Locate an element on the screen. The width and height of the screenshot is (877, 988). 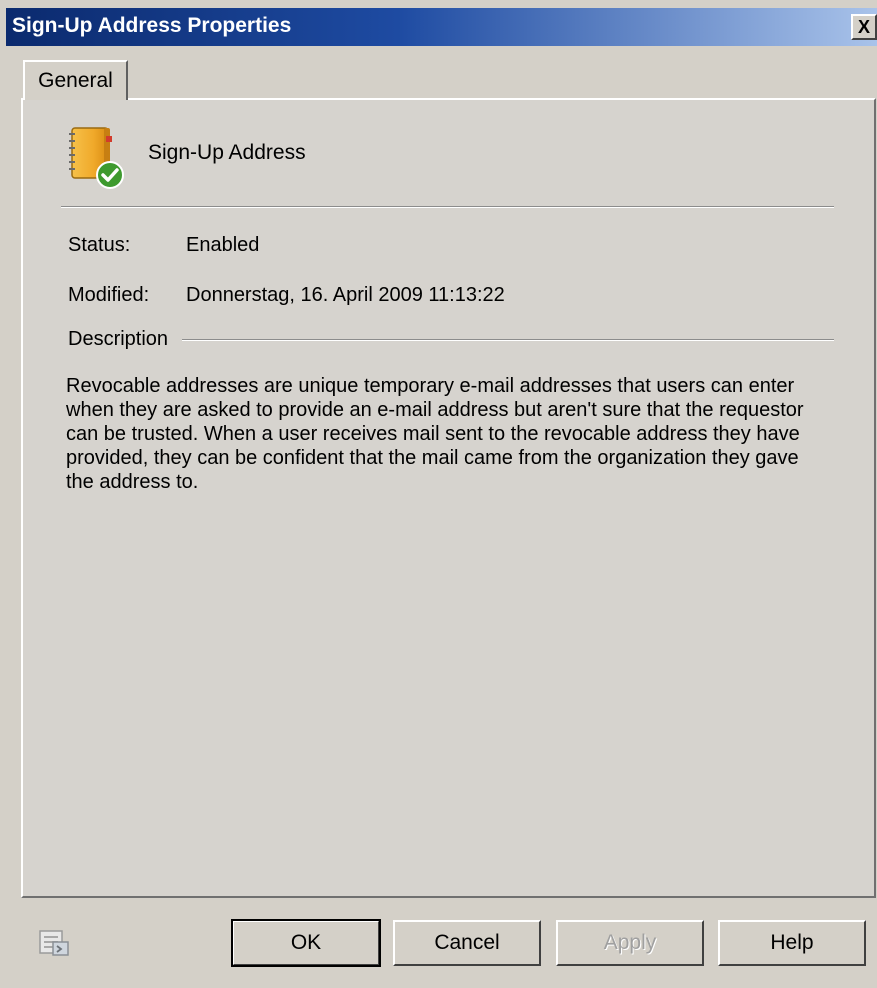
address-book-check-icon is located at coordinates (96, 158).